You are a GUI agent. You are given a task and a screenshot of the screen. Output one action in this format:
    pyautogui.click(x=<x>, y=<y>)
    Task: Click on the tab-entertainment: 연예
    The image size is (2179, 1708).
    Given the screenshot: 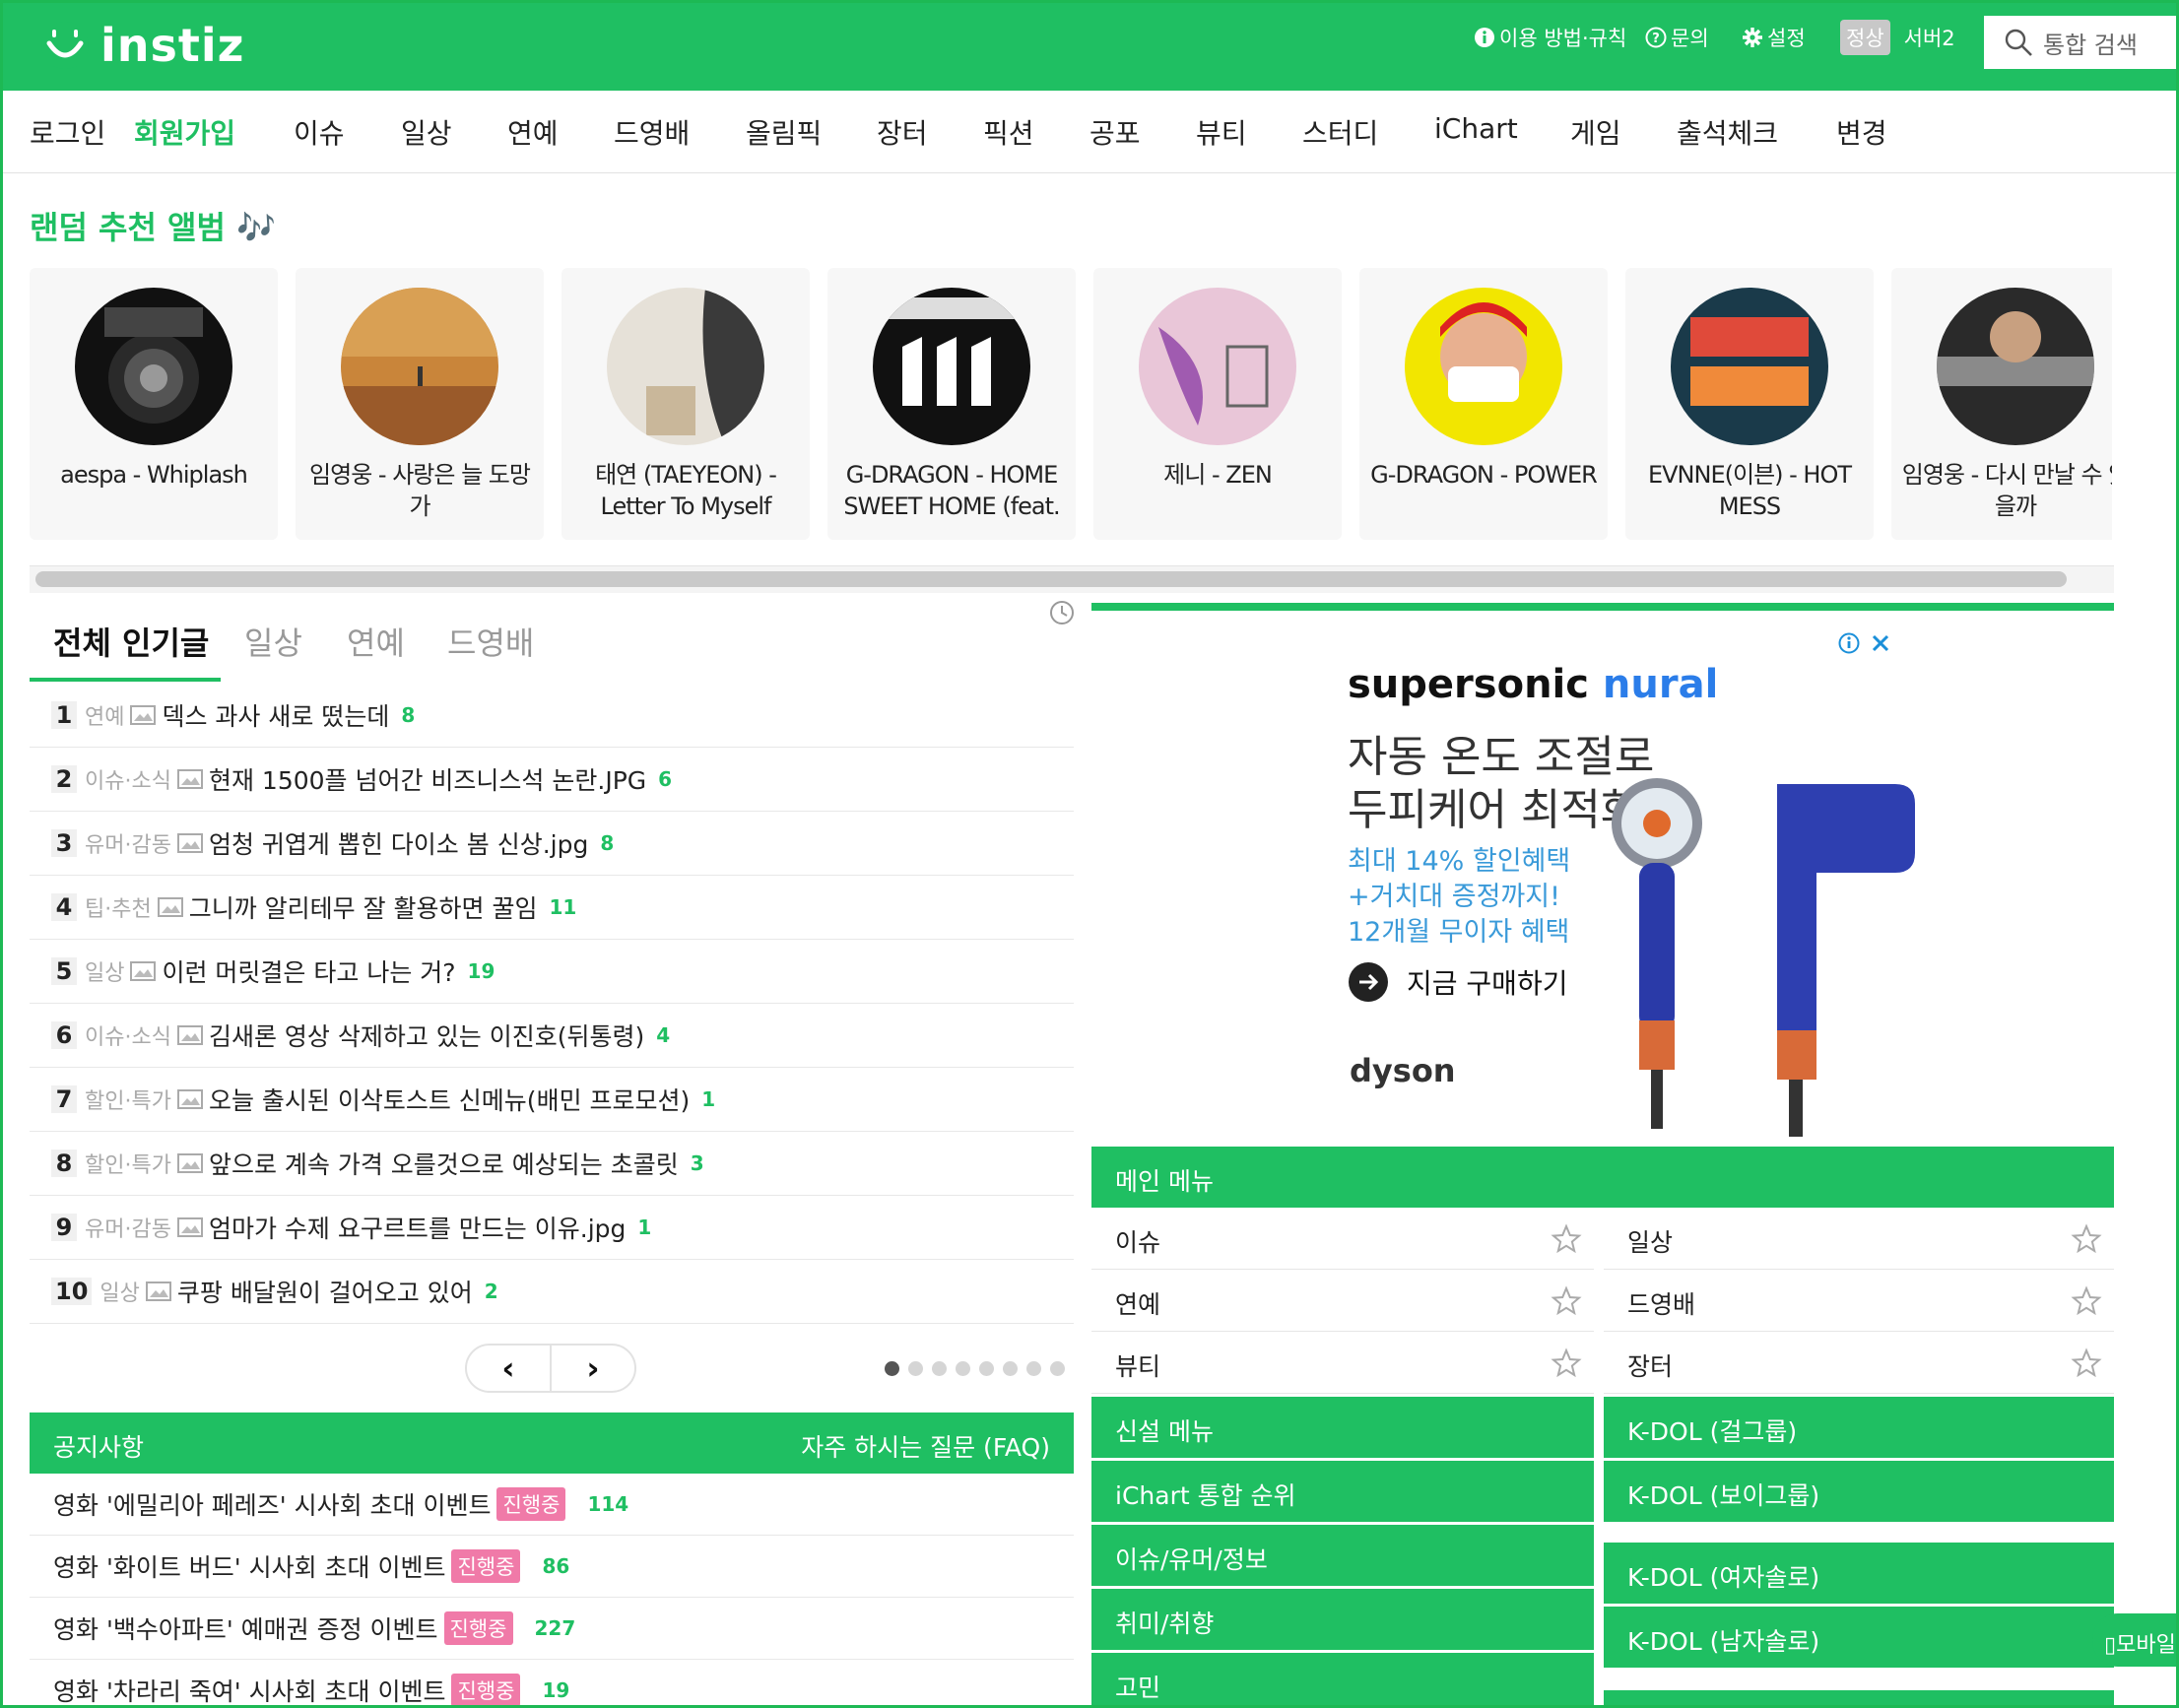 What is the action you would take?
    pyautogui.click(x=376, y=641)
    